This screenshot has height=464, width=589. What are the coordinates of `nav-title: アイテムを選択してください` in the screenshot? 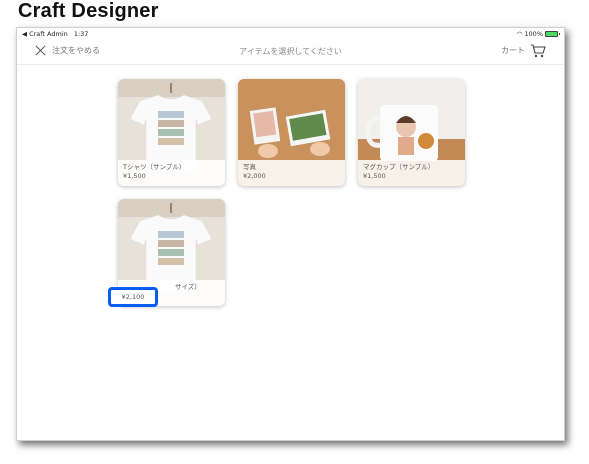 It's located at (290, 51).